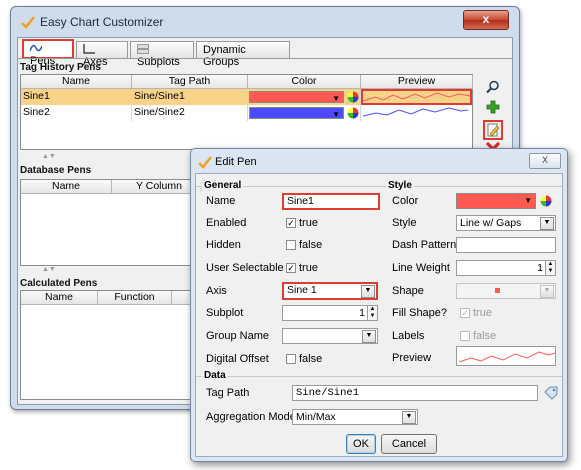 The image size is (581, 470). Describe the element at coordinates (265, 58) in the screenshot. I see `tab-divider` at that location.